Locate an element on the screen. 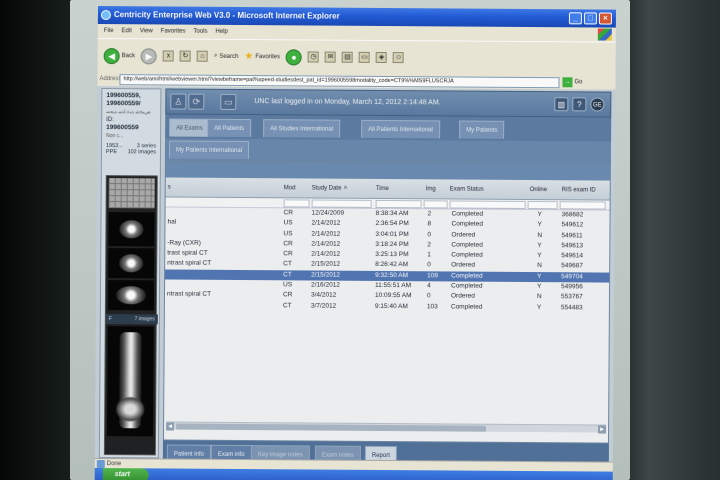 This screenshot has height=480, width=720. horizontal-scrollbar: ◀ ▶ is located at coordinates (386, 427).